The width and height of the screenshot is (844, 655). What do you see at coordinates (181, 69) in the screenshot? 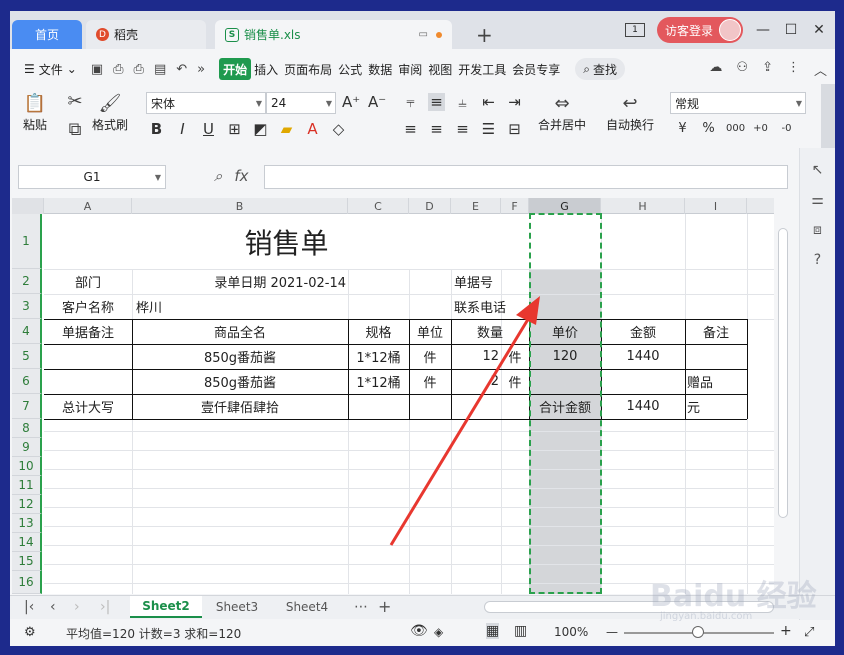
I see `undo-icon: ↶` at bounding box center [181, 69].